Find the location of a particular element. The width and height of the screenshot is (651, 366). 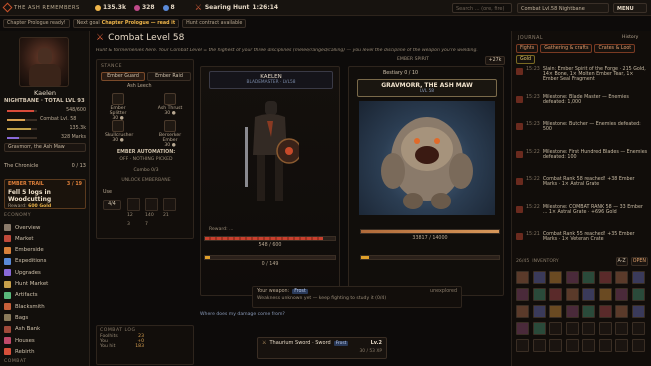

stance-ember-raid: Ember Raid is located at coordinates (169, 76).